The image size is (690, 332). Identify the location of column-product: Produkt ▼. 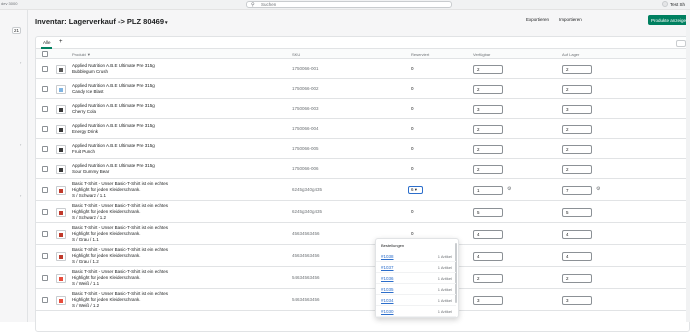
(81, 54).